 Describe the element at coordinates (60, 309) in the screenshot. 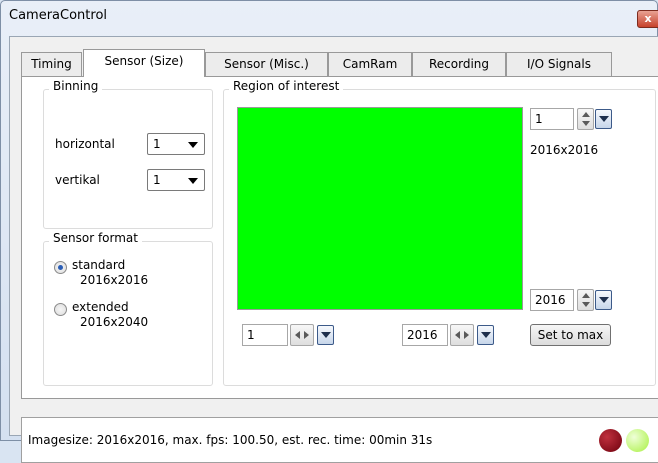

I see `extended-format-radio` at that location.